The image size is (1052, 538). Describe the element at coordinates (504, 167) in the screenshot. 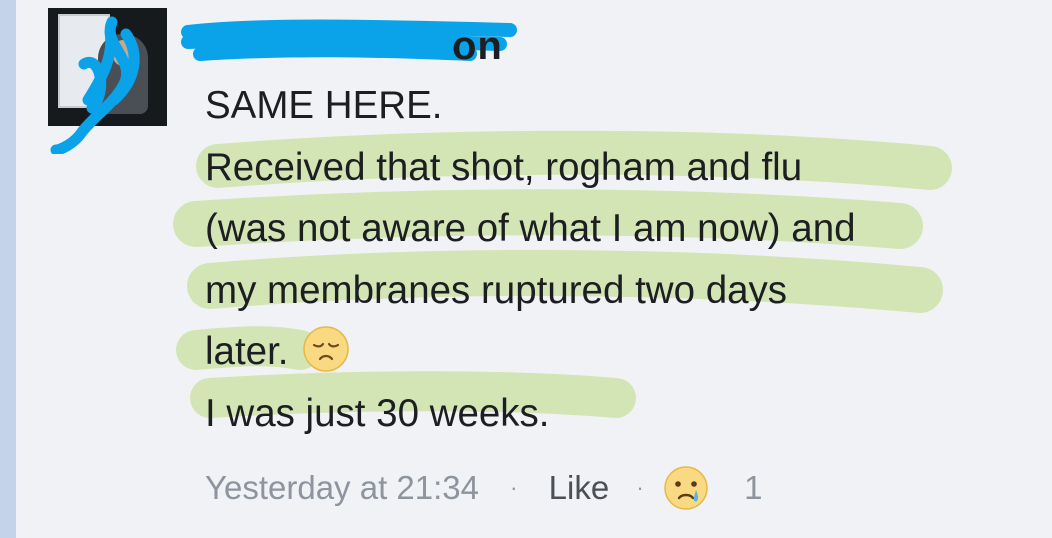

I see `comment-line-2: Received that shot, rogham and flu` at that location.